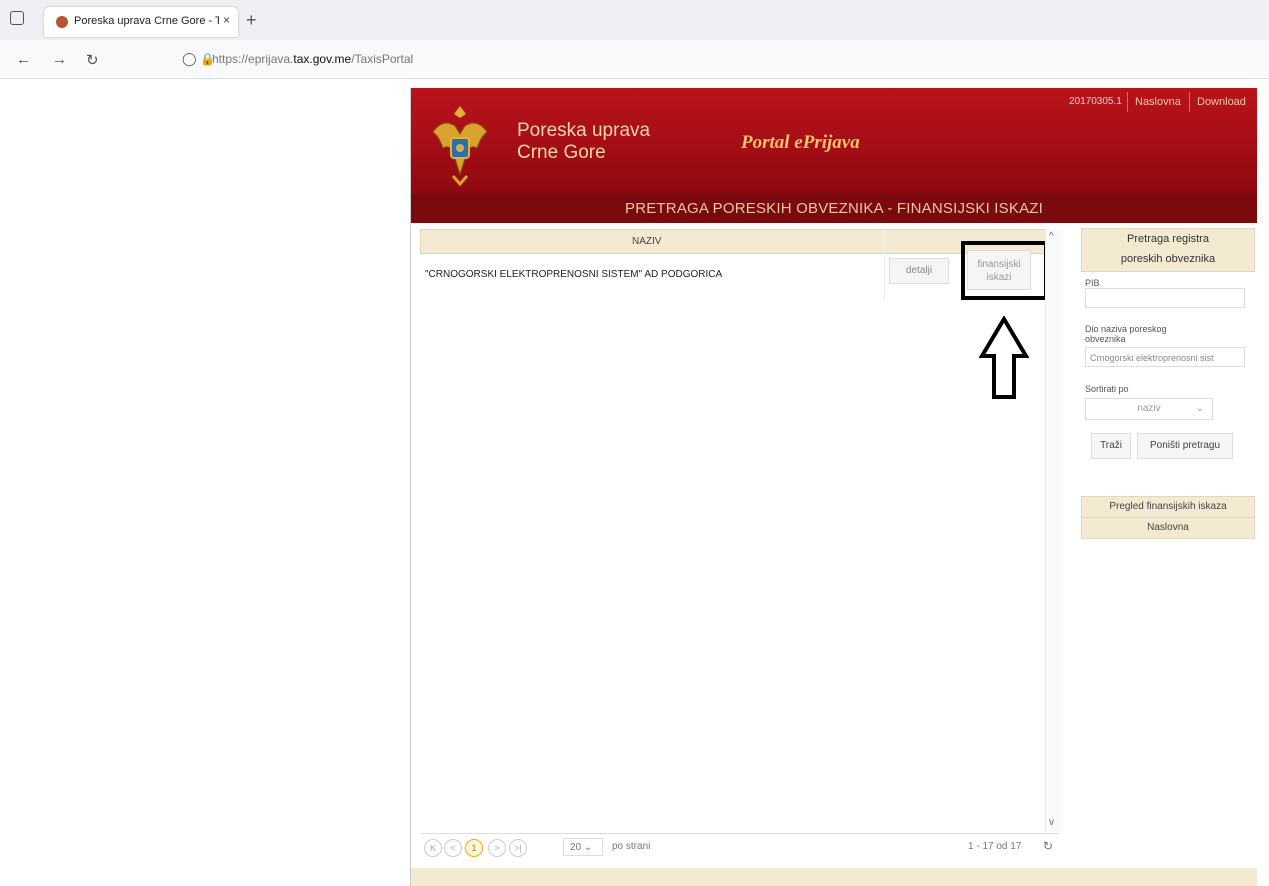  What do you see at coordinates (59, 59) in the screenshot?
I see `forward-icon: →` at bounding box center [59, 59].